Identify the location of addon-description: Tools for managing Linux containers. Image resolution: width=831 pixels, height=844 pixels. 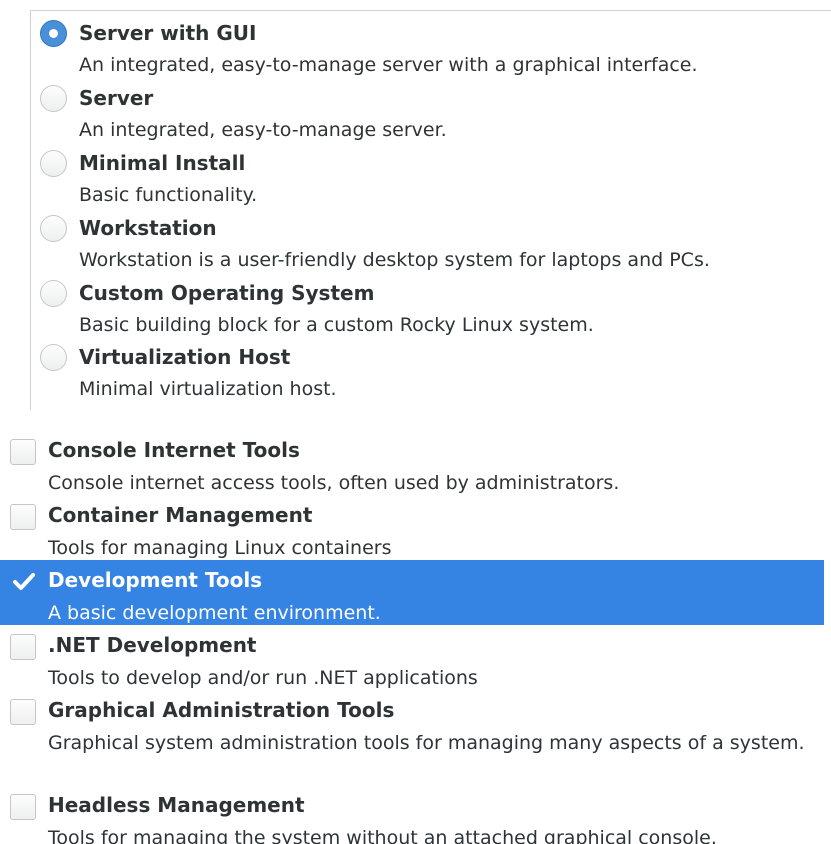
(220, 548).